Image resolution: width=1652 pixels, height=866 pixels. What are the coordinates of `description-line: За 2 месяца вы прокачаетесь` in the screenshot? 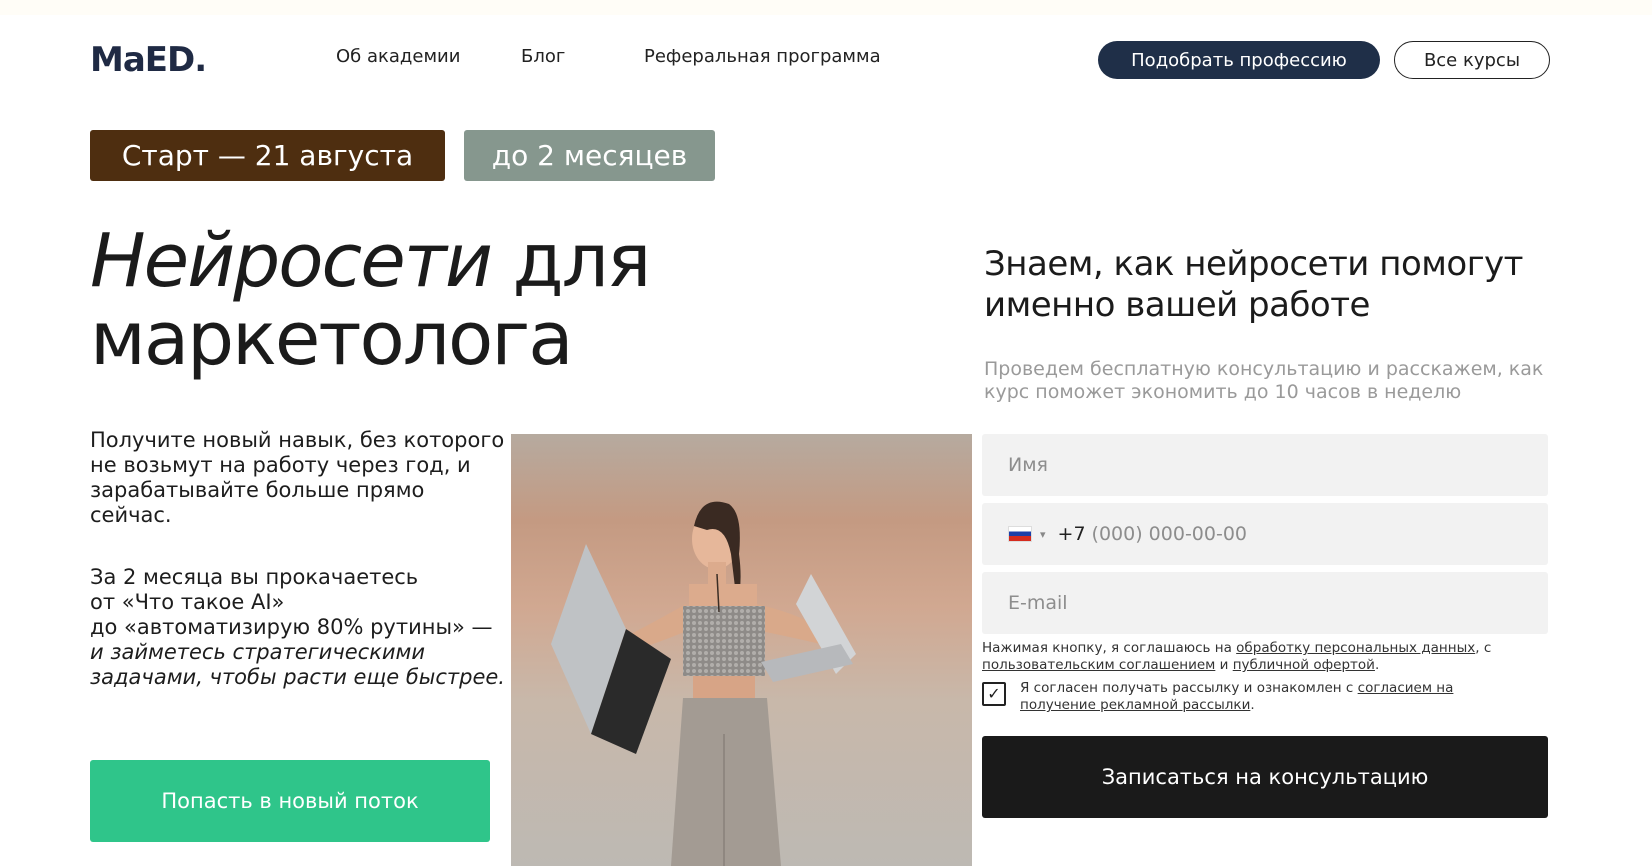 It's located at (254, 577).